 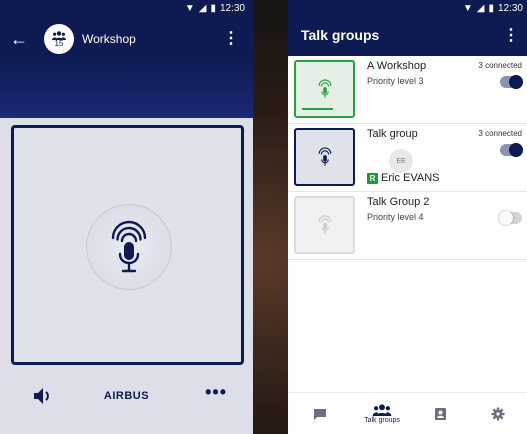 What do you see at coordinates (398, 202) in the screenshot?
I see `talk-group-name: Talk Group 2` at bounding box center [398, 202].